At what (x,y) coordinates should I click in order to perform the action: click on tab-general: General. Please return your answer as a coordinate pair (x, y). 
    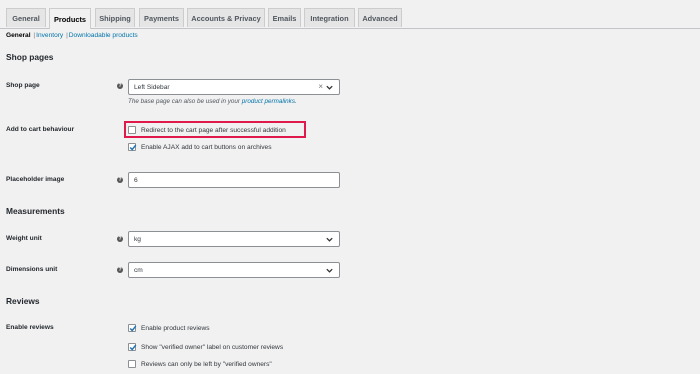
    Looking at the image, I should click on (26, 17).